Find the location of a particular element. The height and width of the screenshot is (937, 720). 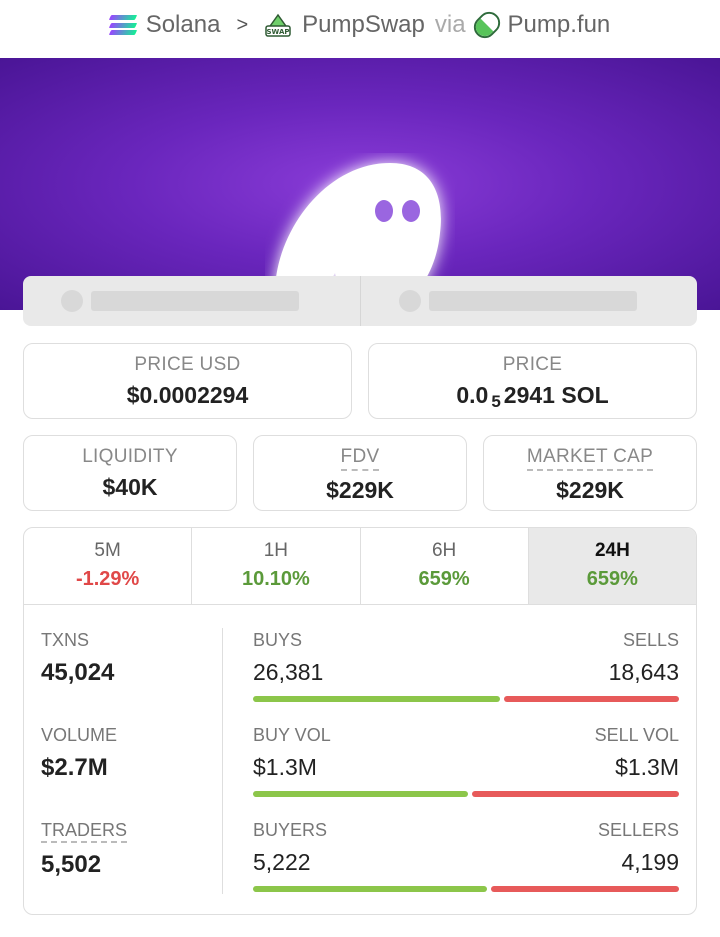

tab-change: 10.10% is located at coordinates (275, 579).